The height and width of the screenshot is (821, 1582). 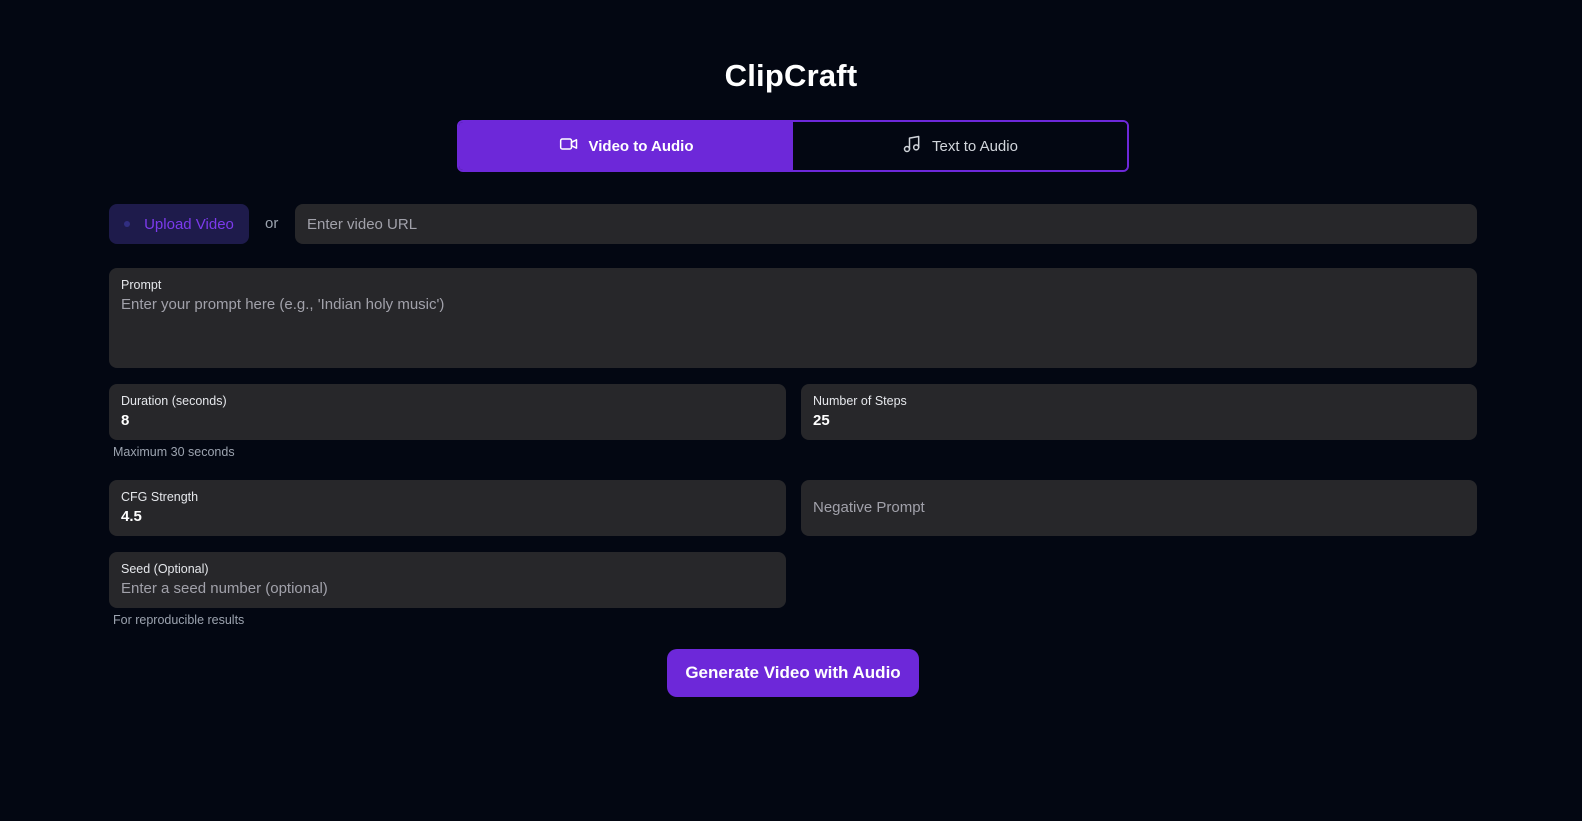 I want to click on seed-field: Seed (Optional), so click(x=447, y=580).